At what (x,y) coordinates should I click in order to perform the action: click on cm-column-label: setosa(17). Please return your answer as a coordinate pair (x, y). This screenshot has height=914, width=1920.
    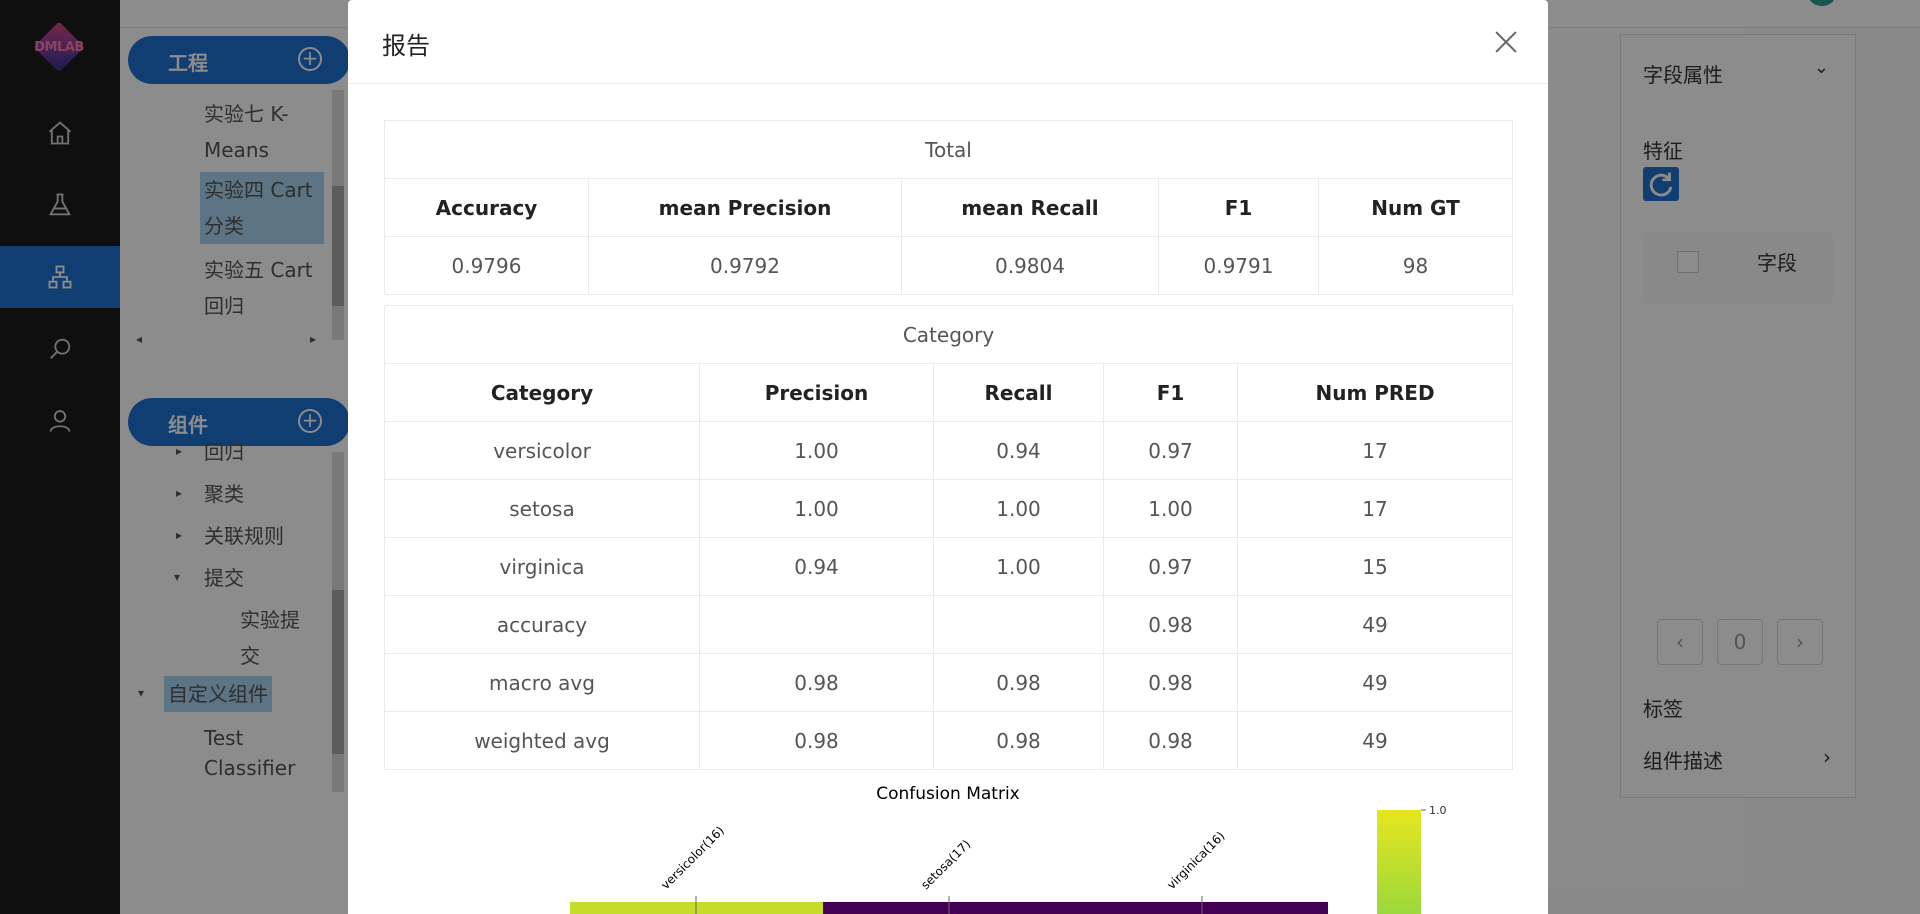
    Looking at the image, I should click on (945, 864).